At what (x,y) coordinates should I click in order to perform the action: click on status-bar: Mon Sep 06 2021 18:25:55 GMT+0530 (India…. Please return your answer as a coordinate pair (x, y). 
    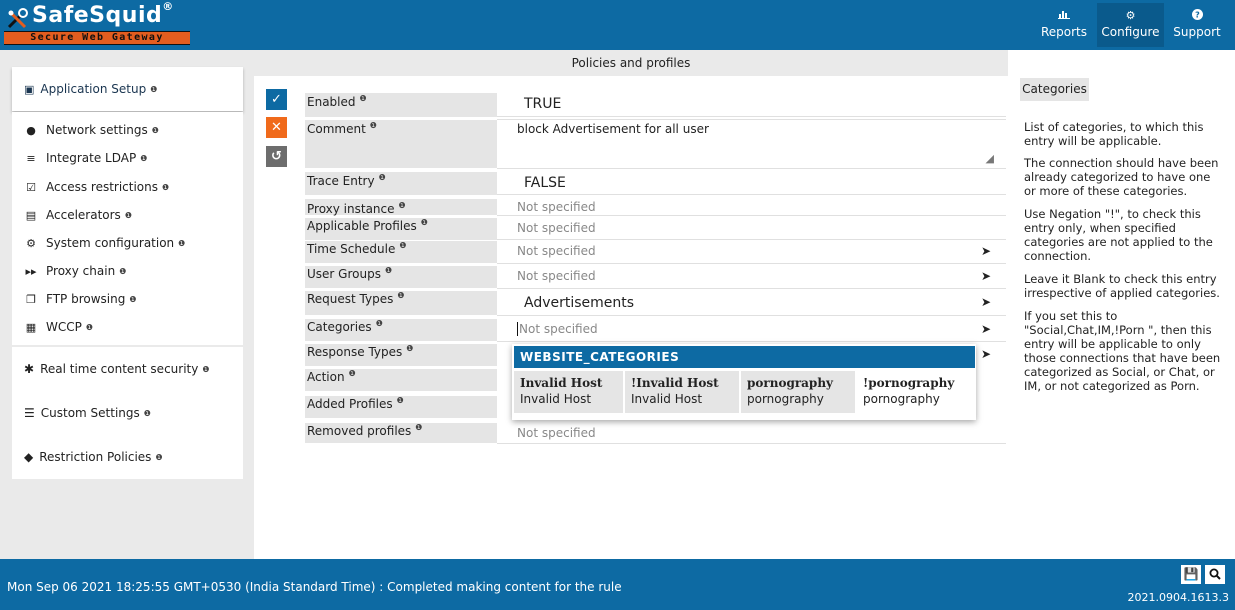
    Looking at the image, I should click on (617, 584).